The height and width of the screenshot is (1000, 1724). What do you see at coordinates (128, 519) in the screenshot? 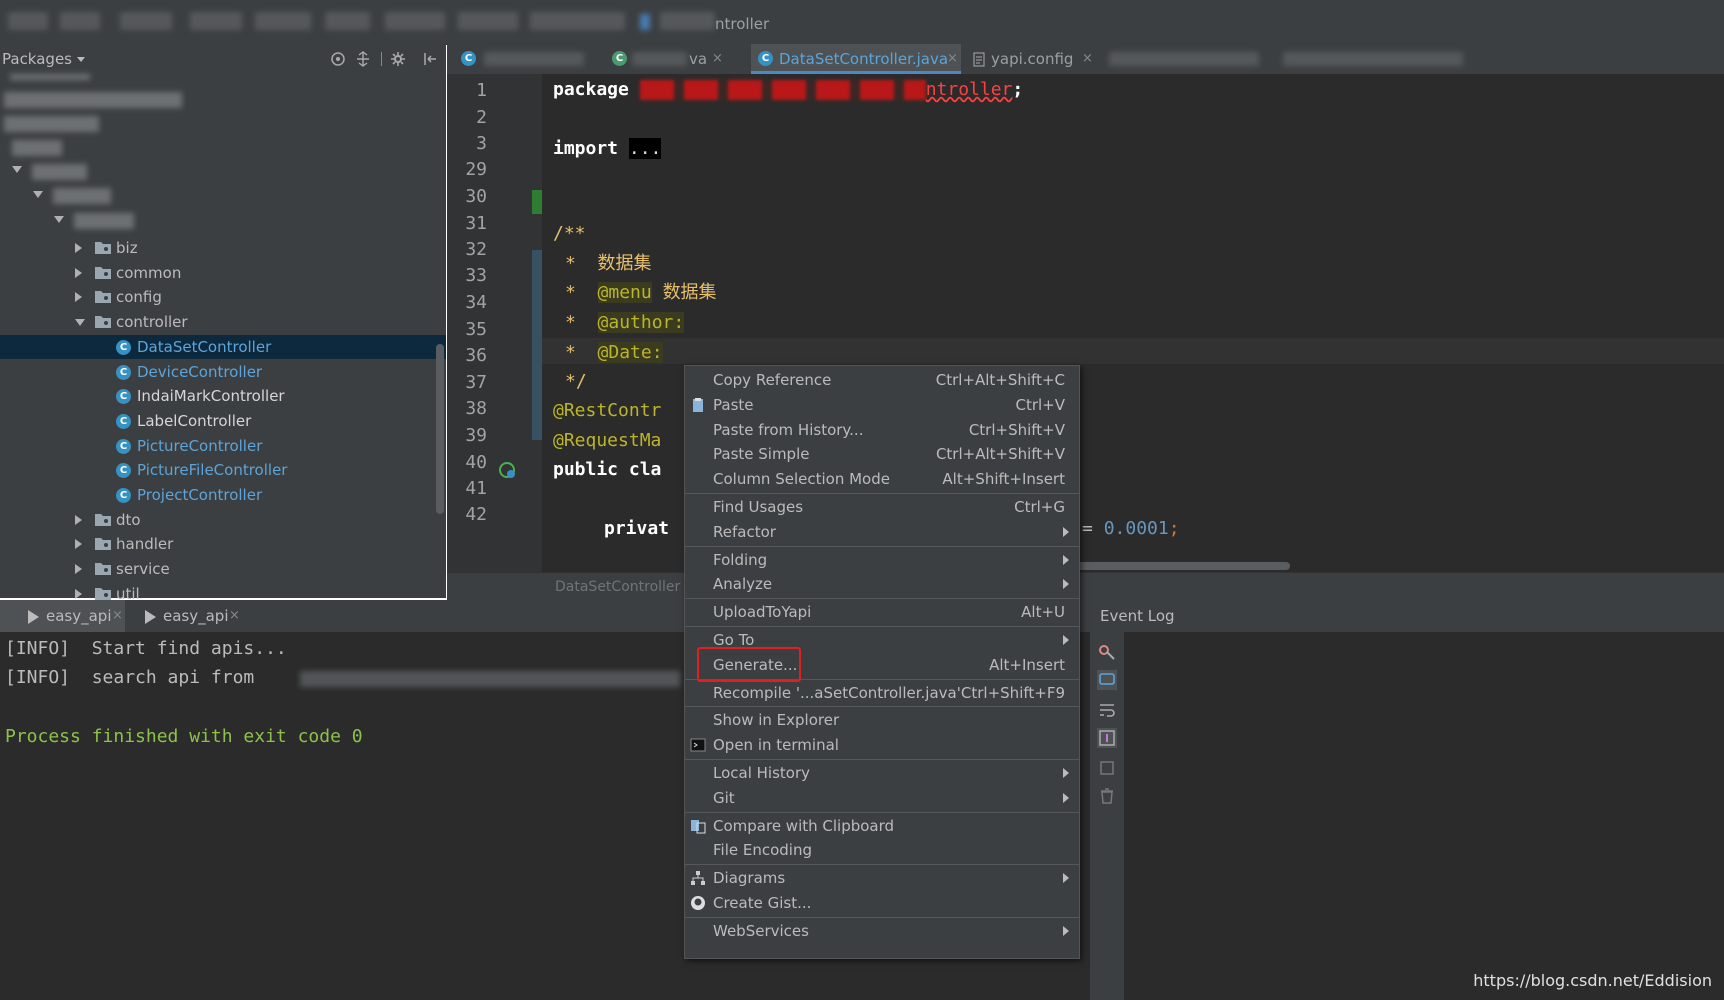
I see `tree-item-label: dto` at bounding box center [128, 519].